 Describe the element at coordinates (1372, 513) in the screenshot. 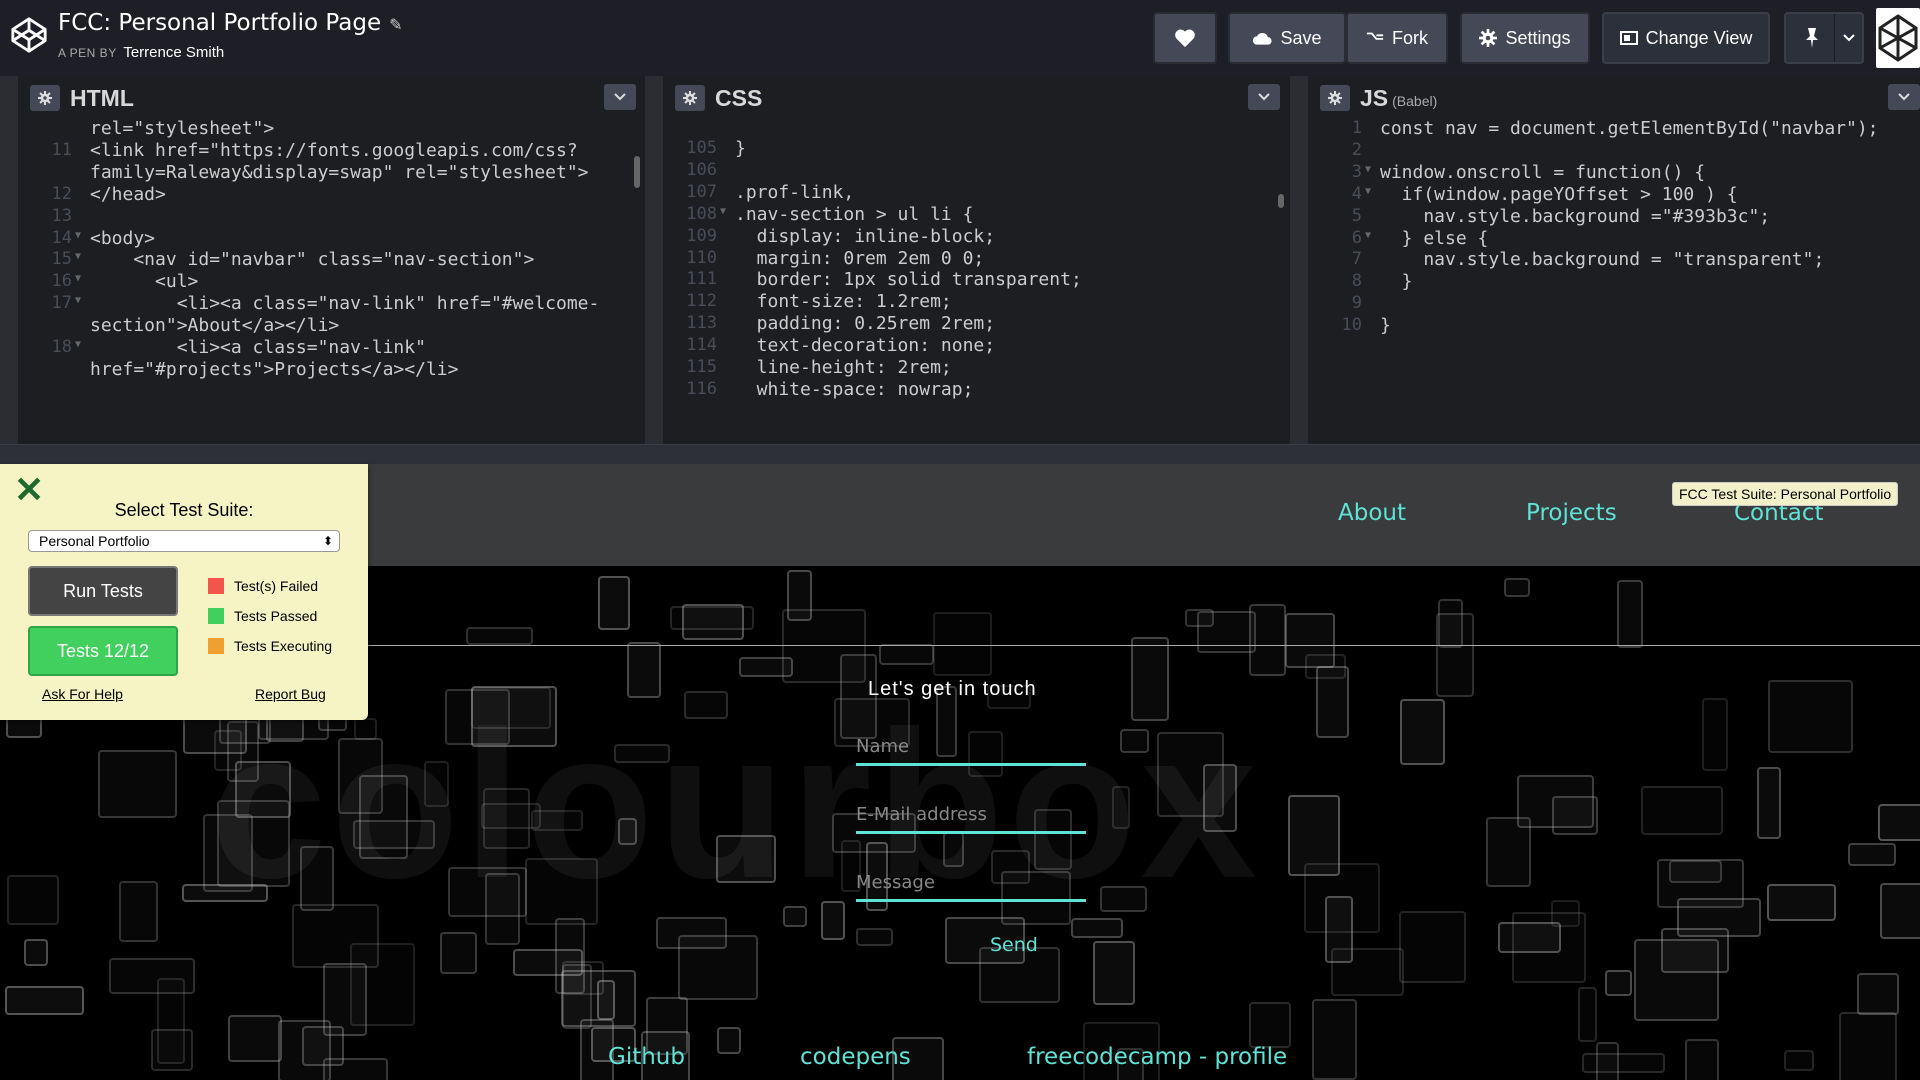

I see `nav-link-about: About` at that location.